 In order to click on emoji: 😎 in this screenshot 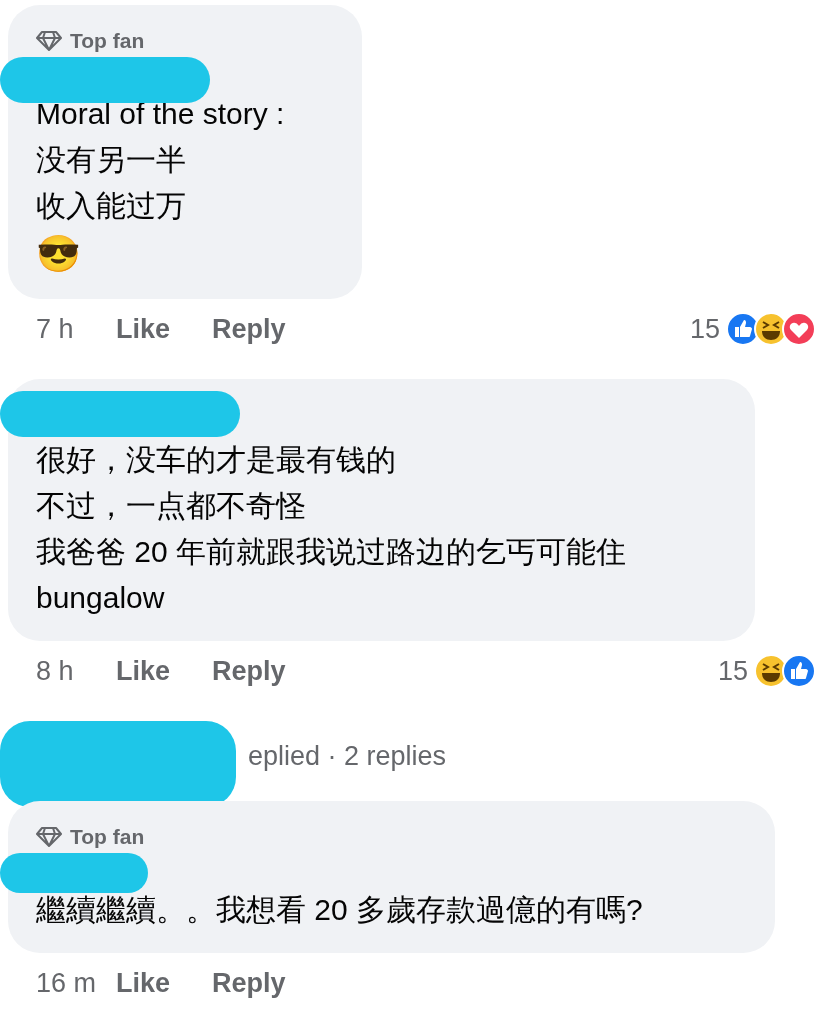, I will do `click(59, 254)`.